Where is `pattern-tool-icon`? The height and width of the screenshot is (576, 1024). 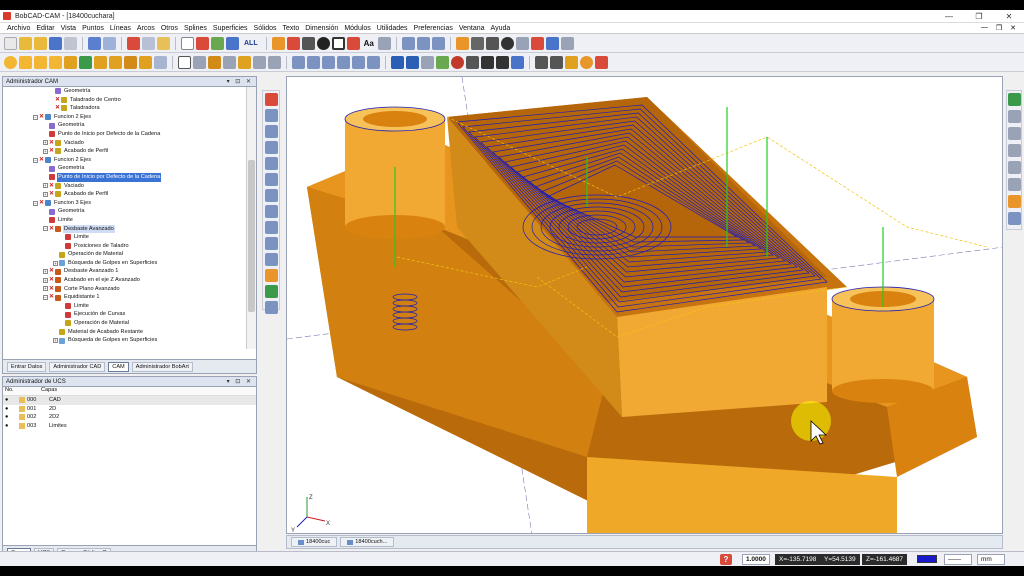
pattern-tool-icon is located at coordinates (271, 291).